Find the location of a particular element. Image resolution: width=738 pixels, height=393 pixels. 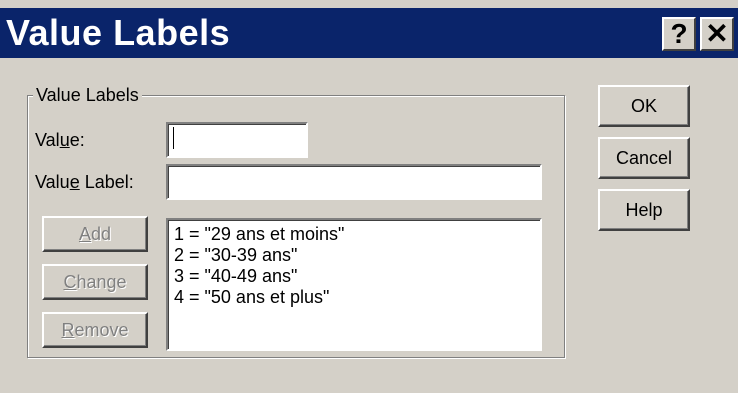

value-label-label-pre: Valu is located at coordinates (52, 182).